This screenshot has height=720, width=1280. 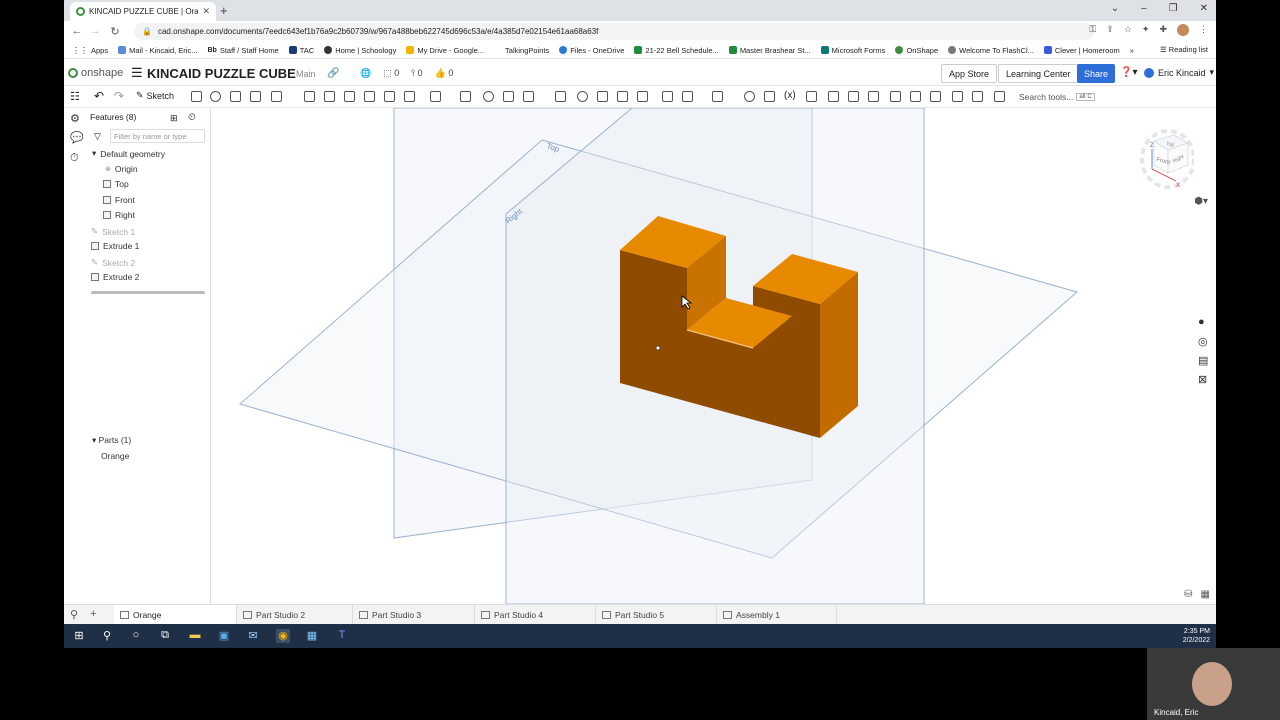 I want to click on bookmark-forms: Microsoft Forms, so click(x=852, y=50).